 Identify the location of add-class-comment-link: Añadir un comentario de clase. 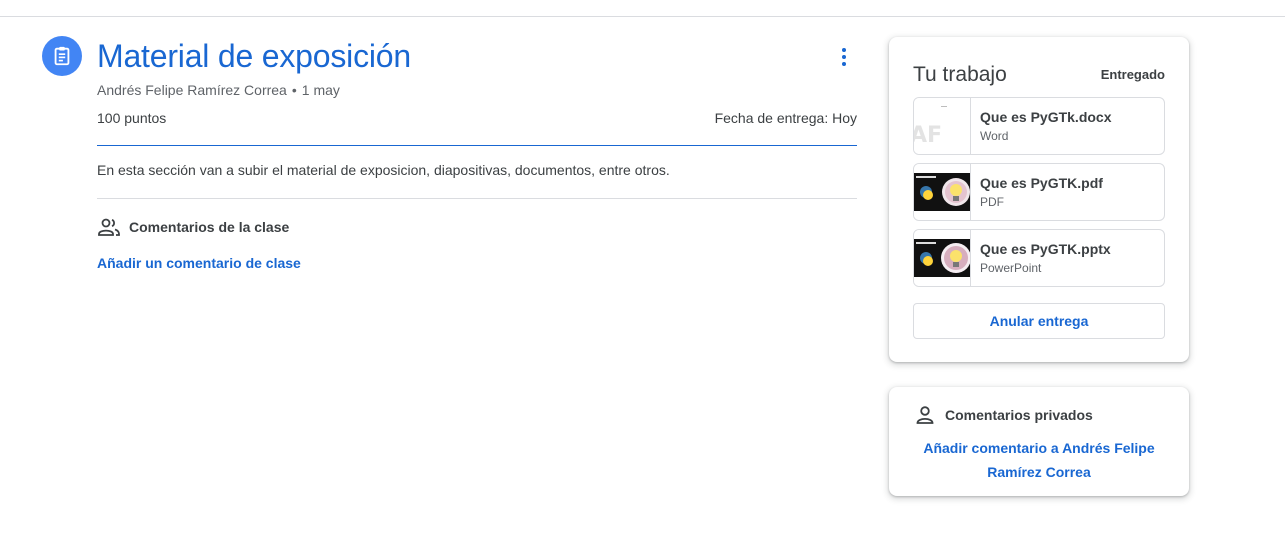
(199, 263).